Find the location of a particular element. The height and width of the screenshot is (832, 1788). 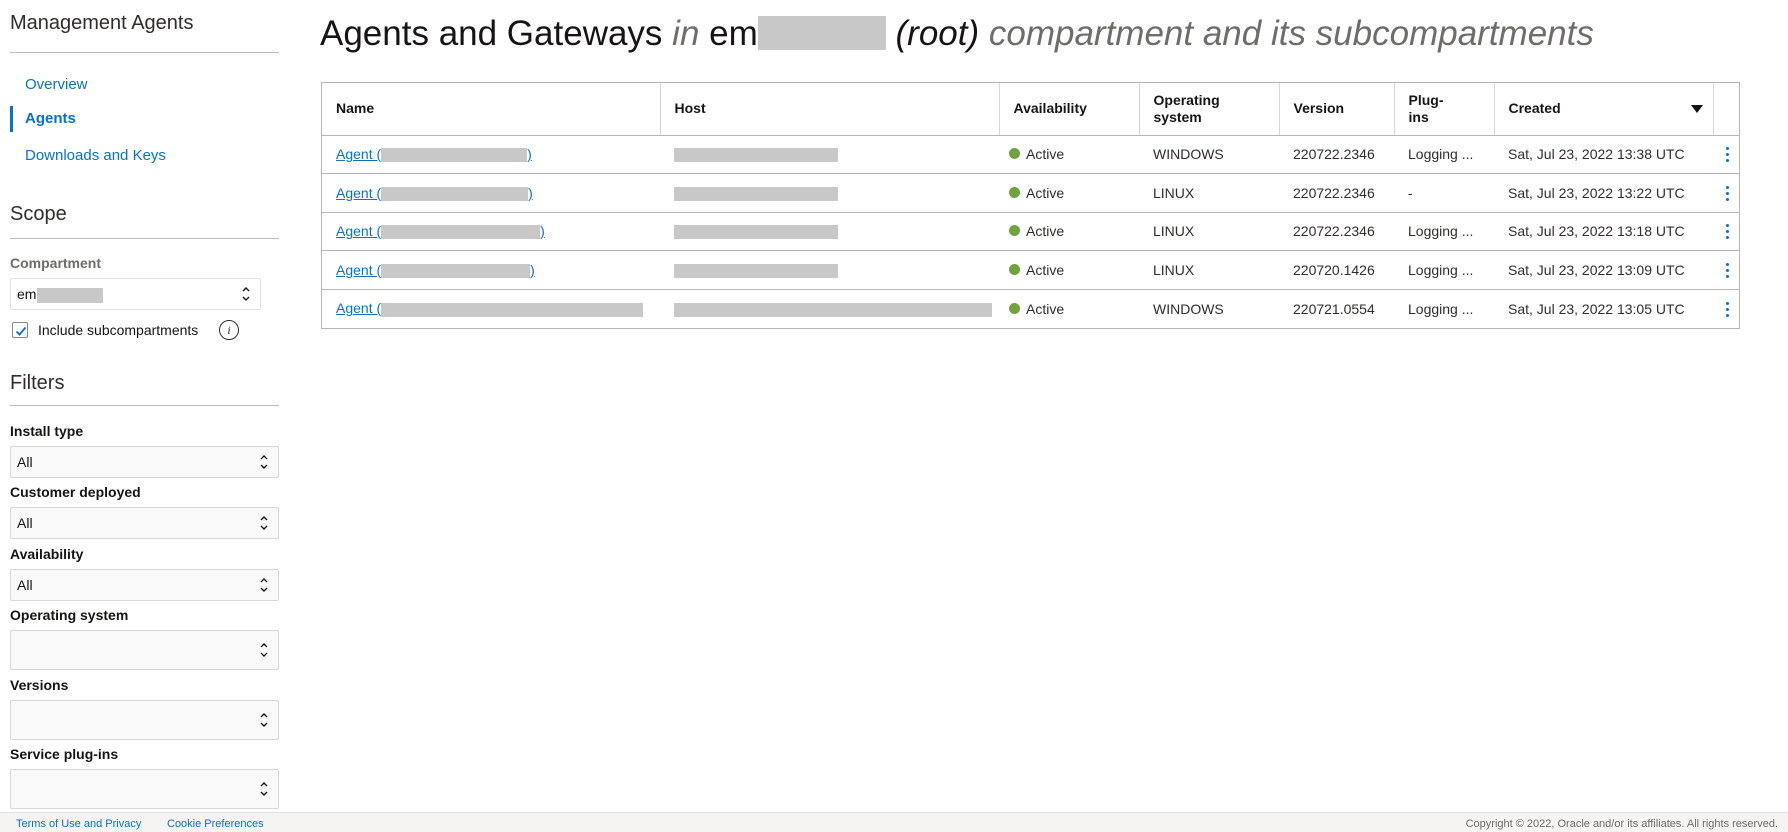

agent-name-cell: Agent ( is located at coordinates (491, 308).